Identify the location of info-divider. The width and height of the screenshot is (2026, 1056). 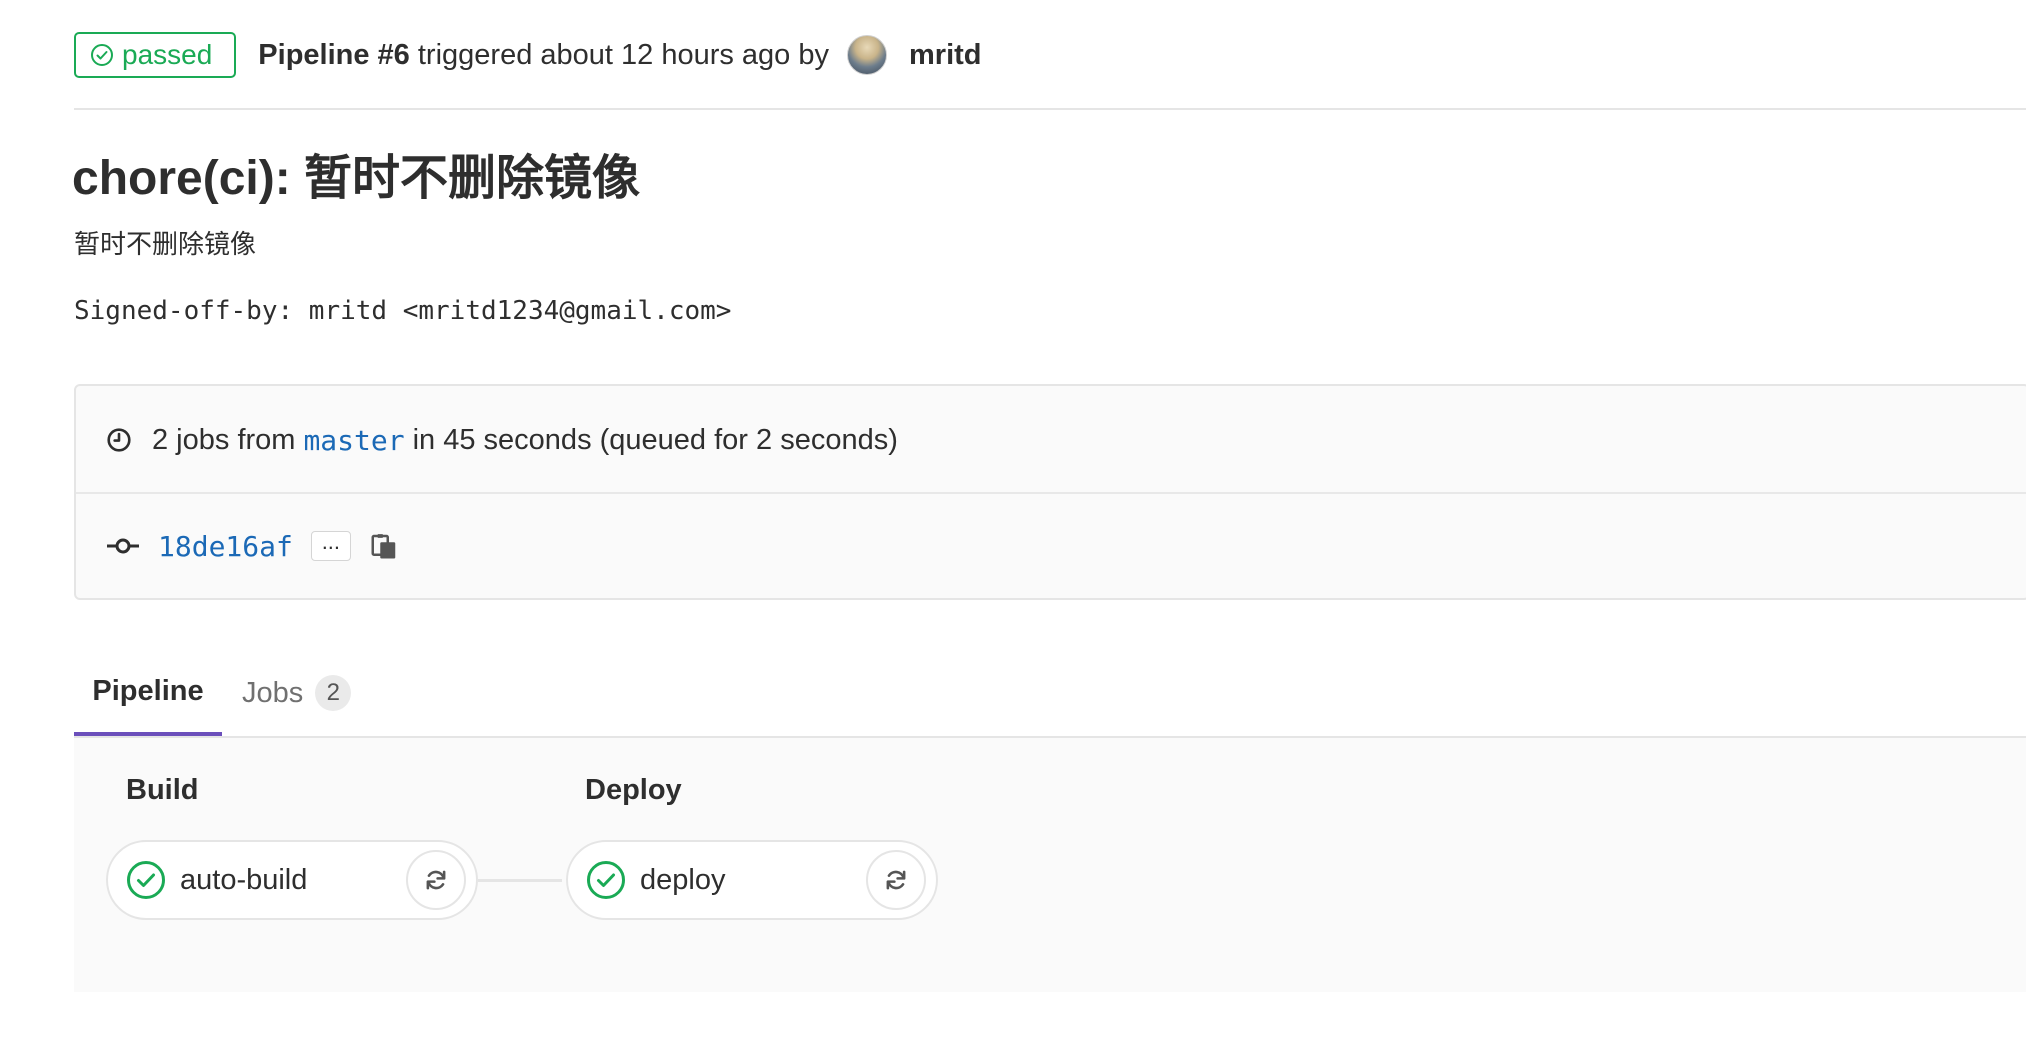
(1051, 493).